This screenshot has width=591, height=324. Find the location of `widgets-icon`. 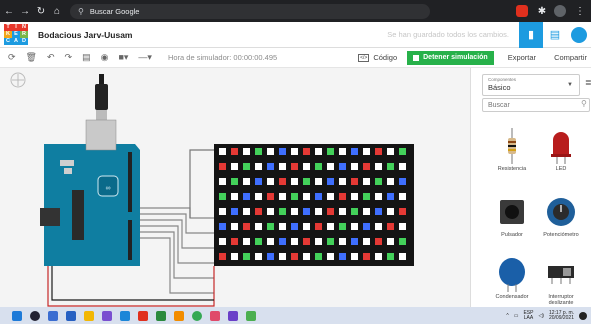

widgets-icon is located at coordinates (71, 315).